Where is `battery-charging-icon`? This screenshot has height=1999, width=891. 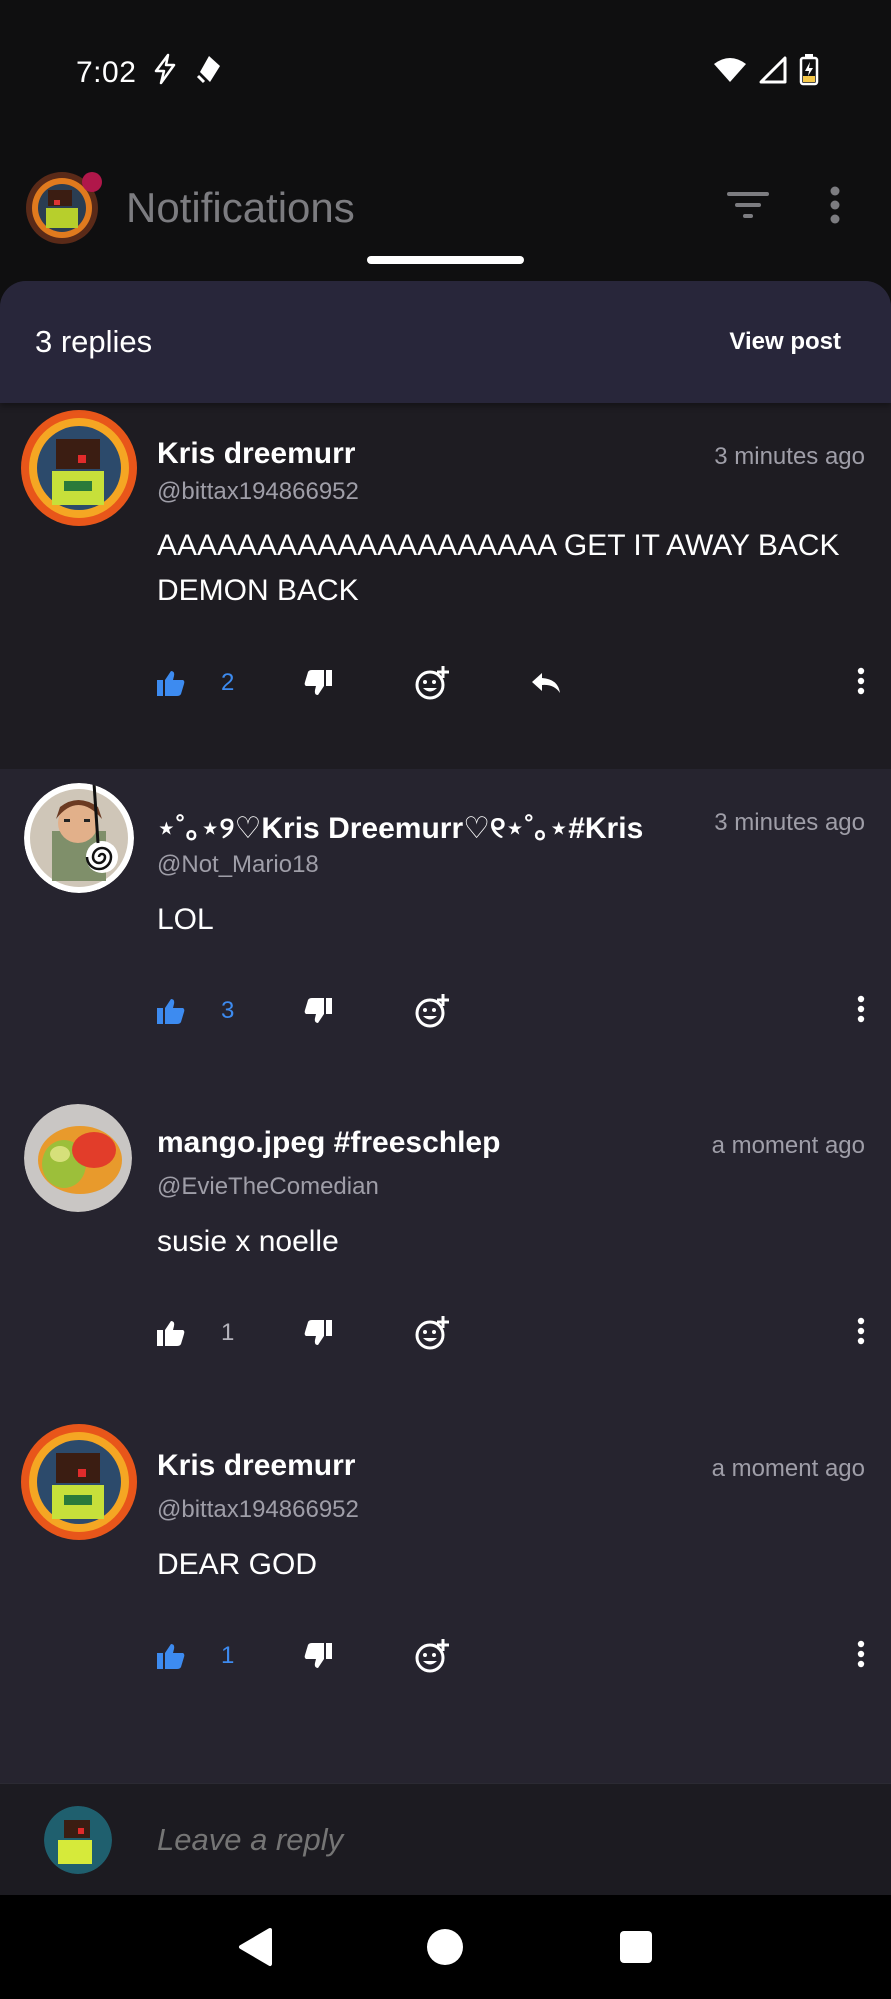 battery-charging-icon is located at coordinates (809, 72).